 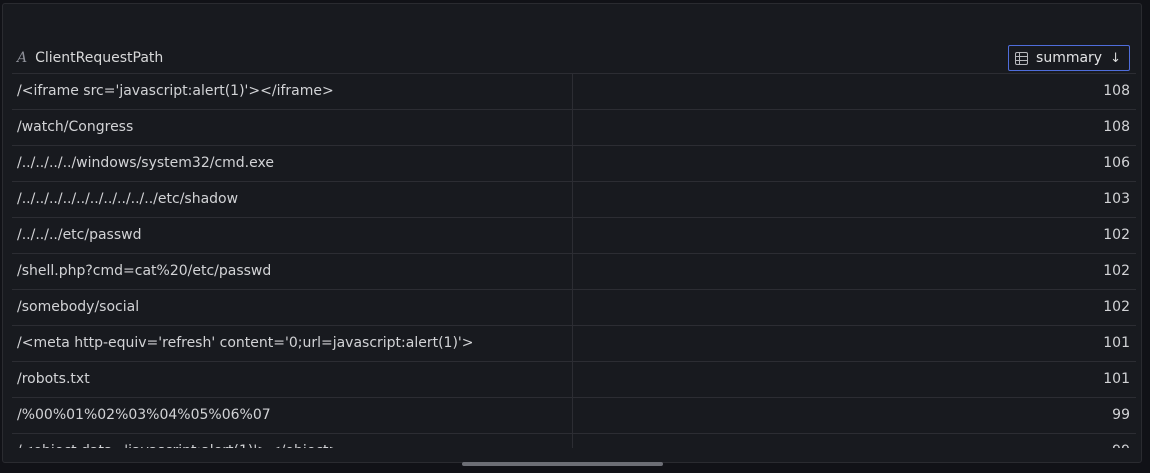 I want to click on cell-client-request-path: /robots.txt, so click(x=292, y=379).